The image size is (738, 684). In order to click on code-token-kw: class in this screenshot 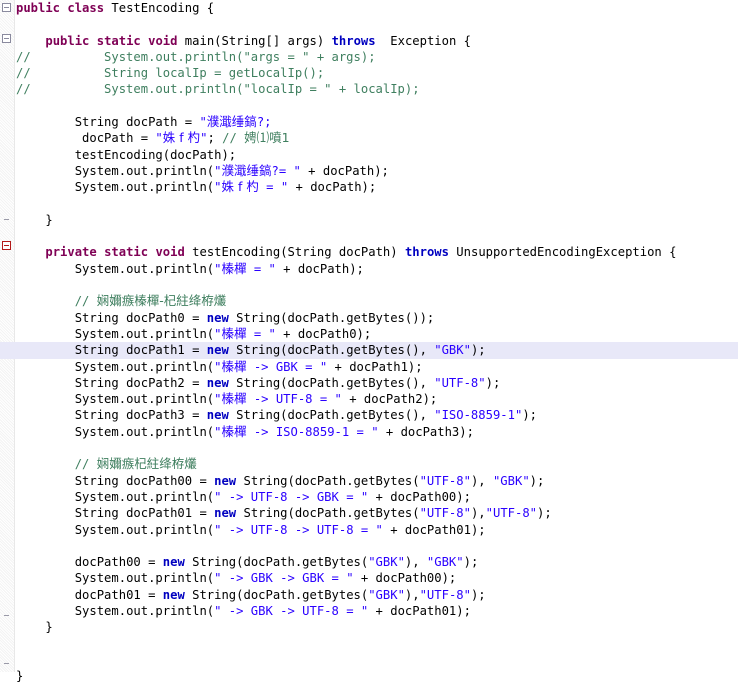, I will do `click(86, 8)`.